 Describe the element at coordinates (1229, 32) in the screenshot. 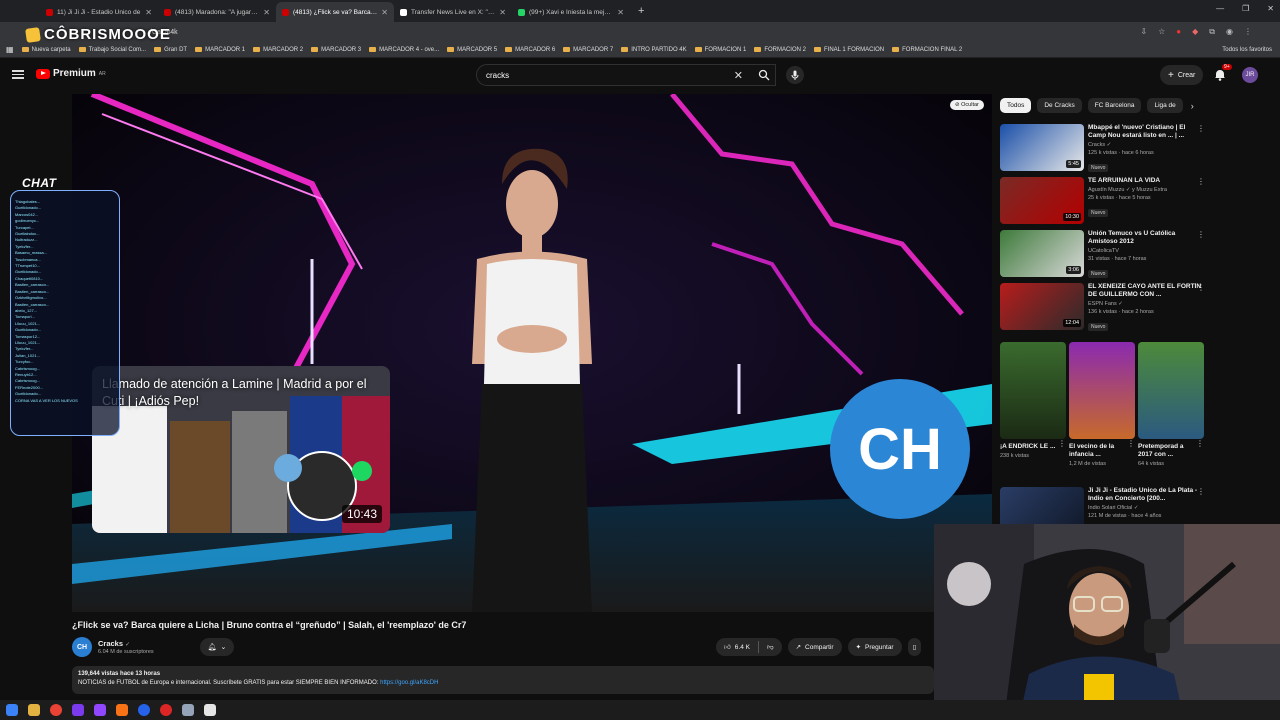

I see `profile-icon: ◉` at that location.